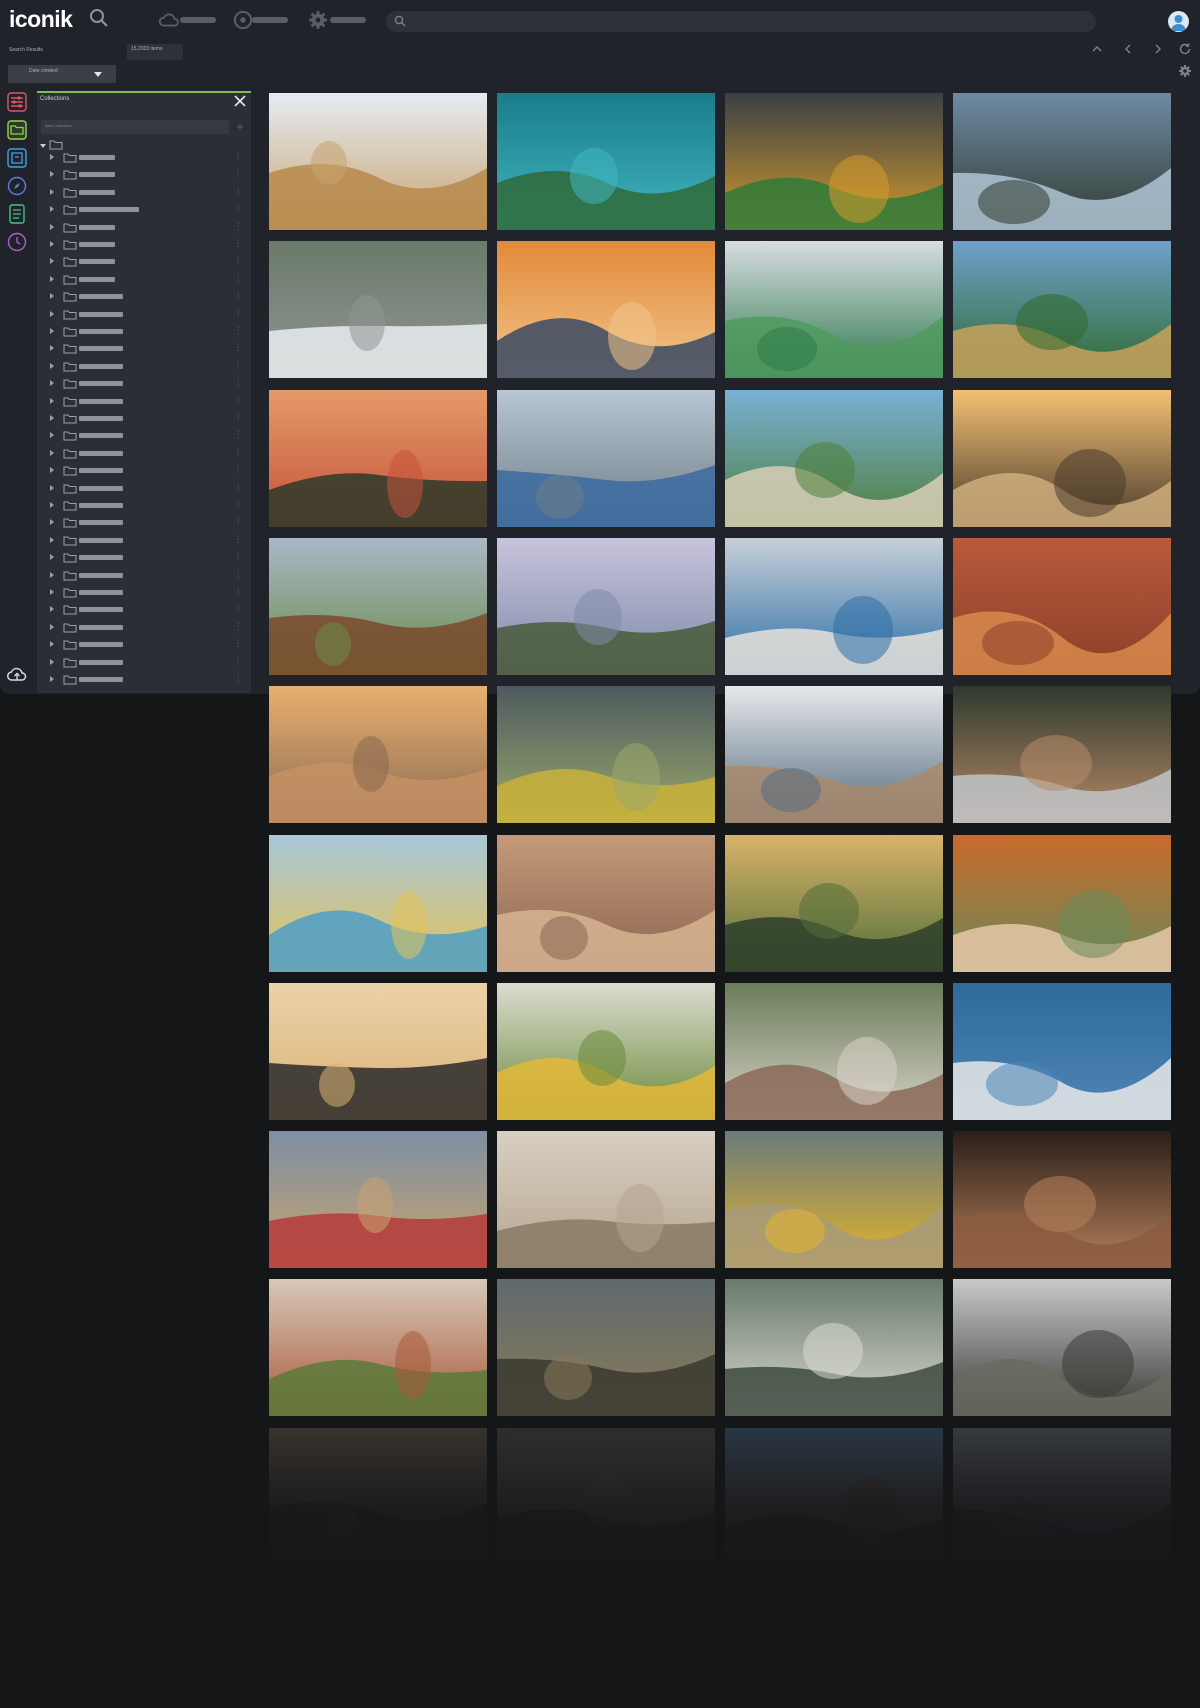  What do you see at coordinates (17, 675) in the screenshot?
I see `cloud-upload-icon` at bounding box center [17, 675].